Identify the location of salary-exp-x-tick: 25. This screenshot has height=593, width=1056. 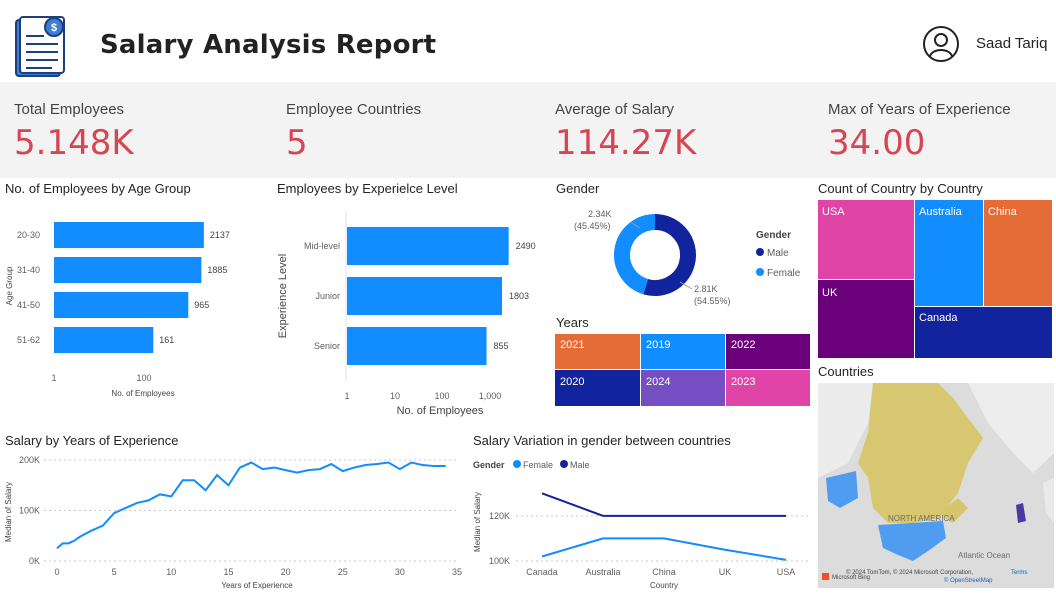
(343, 572).